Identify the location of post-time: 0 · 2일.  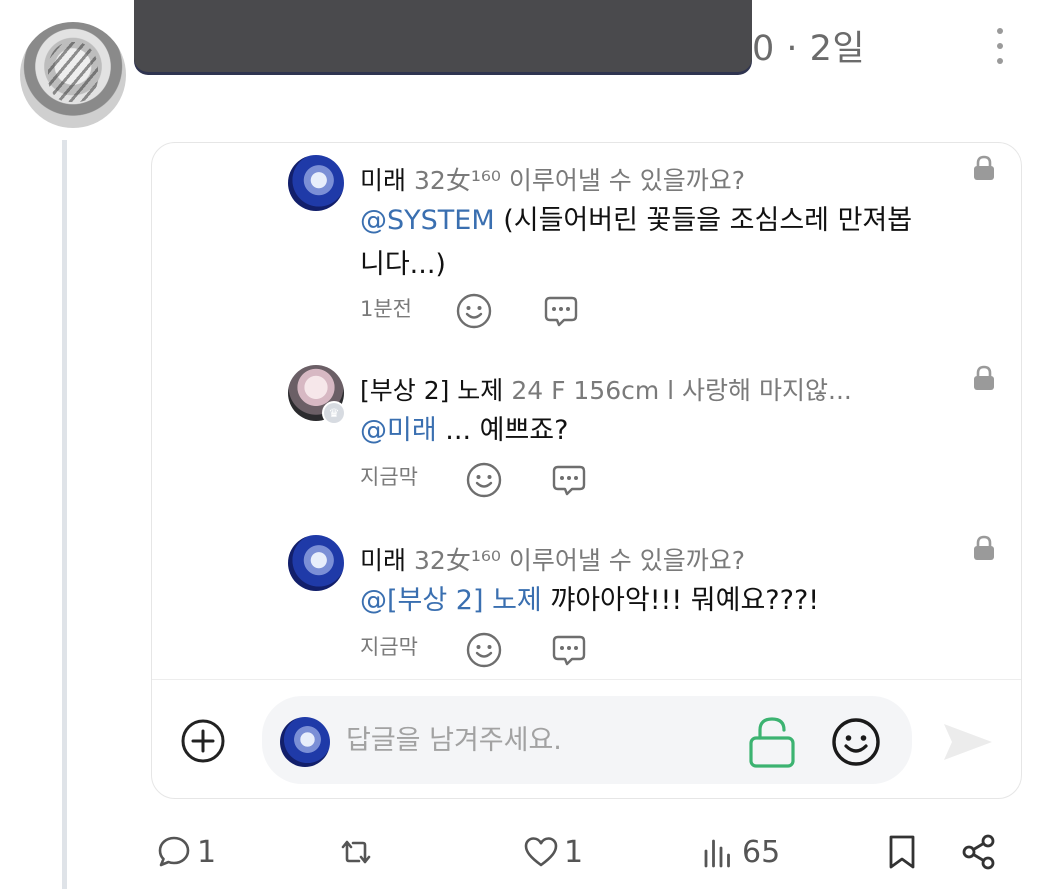
(809, 49).